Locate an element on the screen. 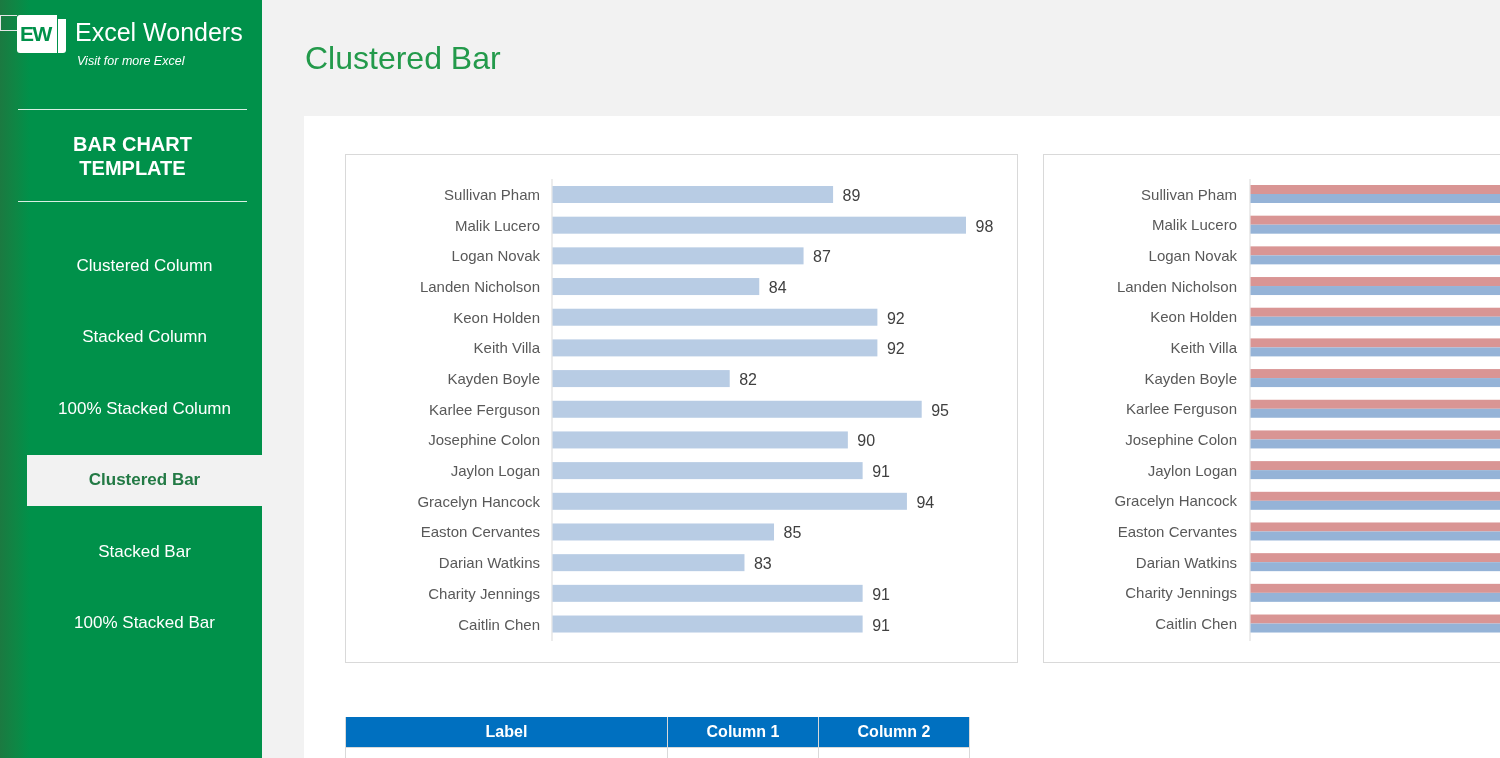 This screenshot has height=758, width=1500. page-title: Clustered Bar is located at coordinates (403, 58).